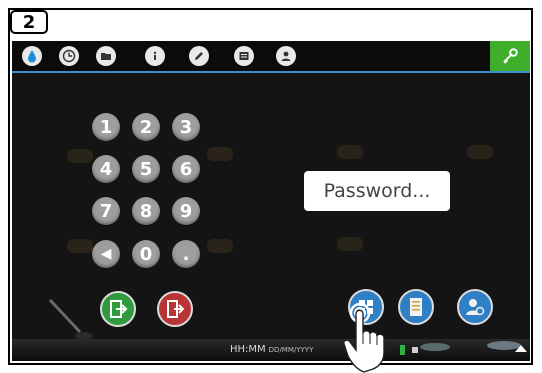 This screenshot has width=542, height=373. I want to click on status-bar: HH:MM DD/MM/YYYY, so click(271, 350).